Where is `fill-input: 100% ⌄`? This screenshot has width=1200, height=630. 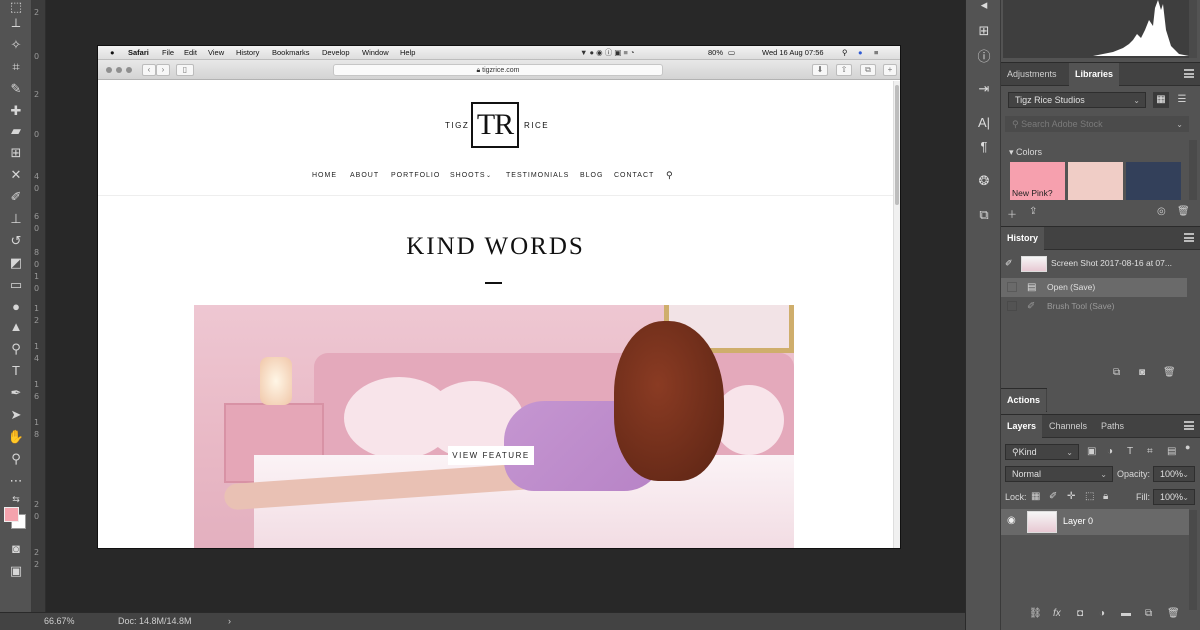 fill-input: 100% ⌄ is located at coordinates (1174, 497).